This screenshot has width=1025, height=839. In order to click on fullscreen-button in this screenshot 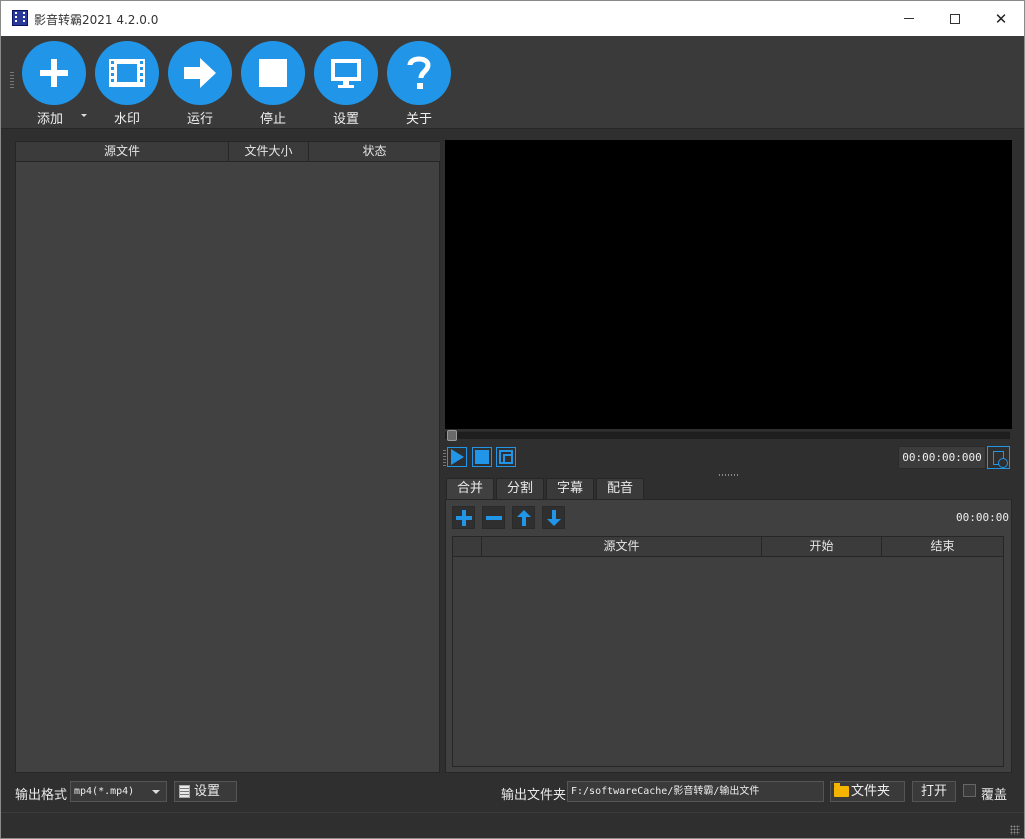, I will do `click(506, 457)`.